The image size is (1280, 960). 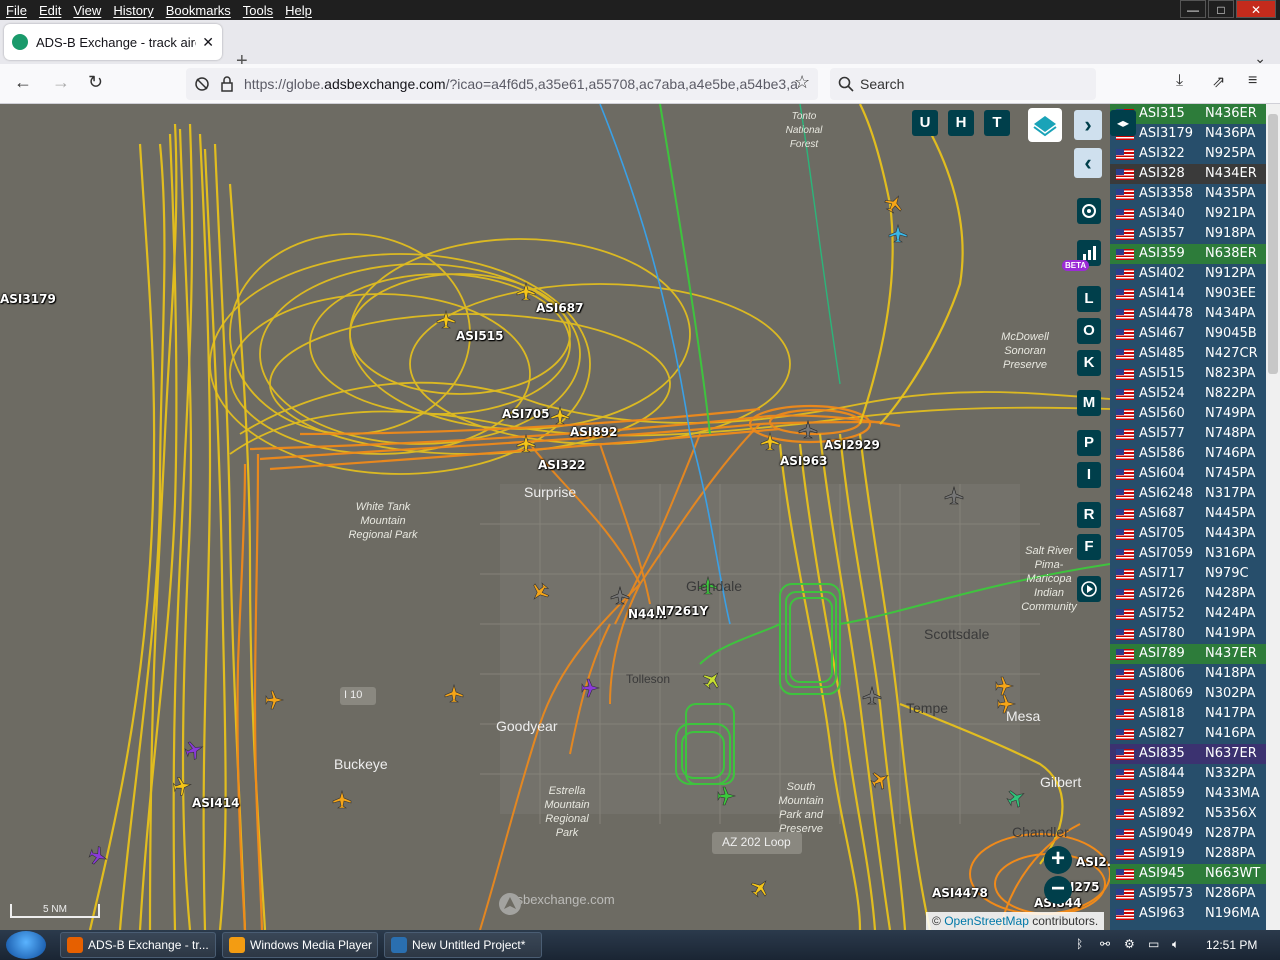 I want to click on monitor-icon: ▭, so click(x=1153, y=944).